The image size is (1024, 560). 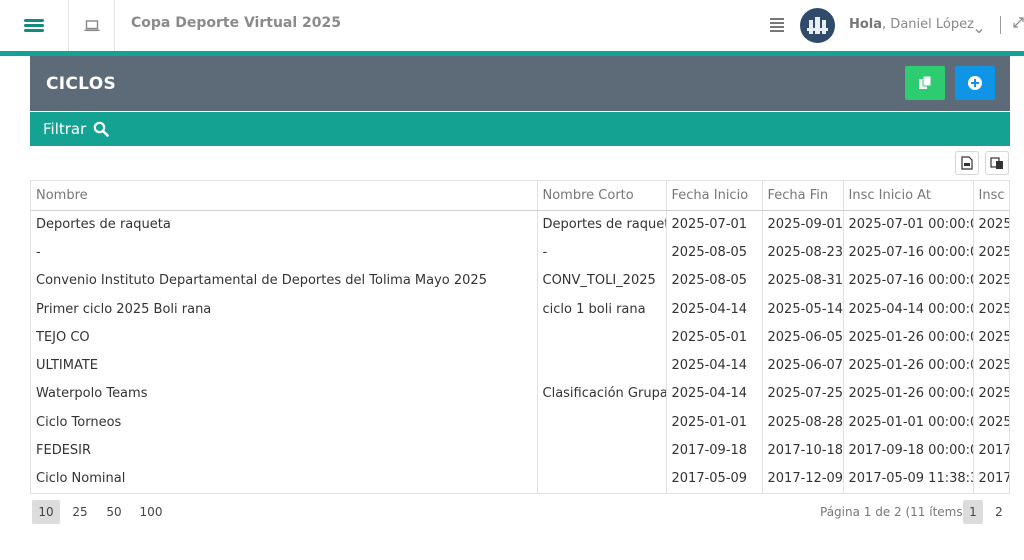 What do you see at coordinates (911, 24) in the screenshot?
I see `user-greeting: Hola, Daniel López` at bounding box center [911, 24].